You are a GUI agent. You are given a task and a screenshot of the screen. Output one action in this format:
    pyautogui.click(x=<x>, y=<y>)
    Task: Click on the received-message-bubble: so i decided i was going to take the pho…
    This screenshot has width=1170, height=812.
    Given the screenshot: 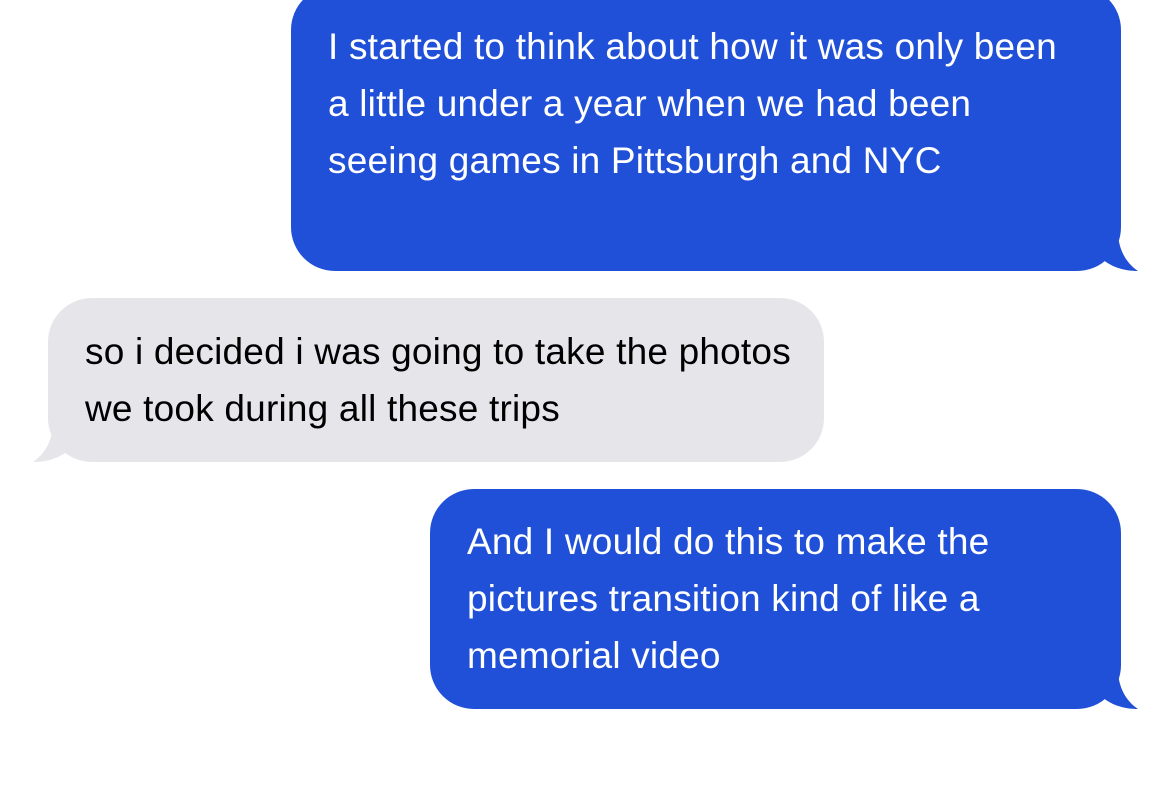 What is the action you would take?
    pyautogui.click(x=436, y=380)
    